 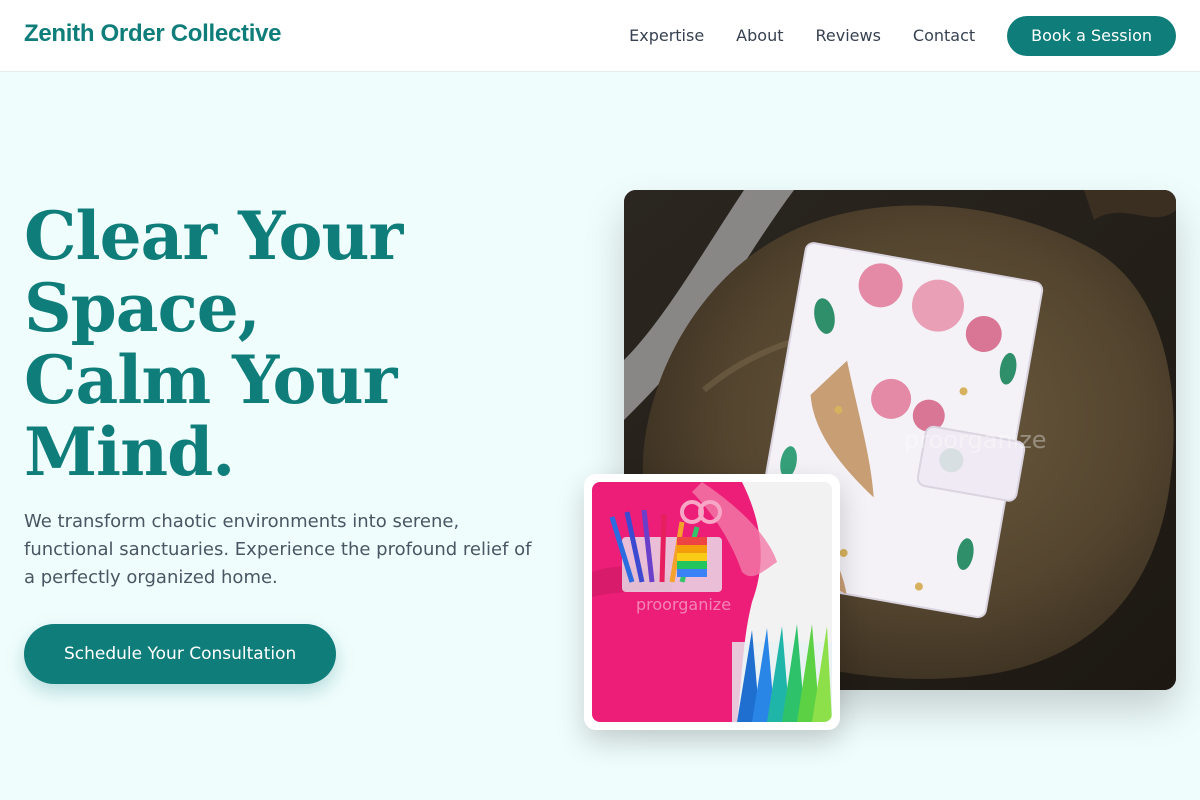 What do you see at coordinates (1091, 36) in the screenshot?
I see `book-session-button: Book a Session` at bounding box center [1091, 36].